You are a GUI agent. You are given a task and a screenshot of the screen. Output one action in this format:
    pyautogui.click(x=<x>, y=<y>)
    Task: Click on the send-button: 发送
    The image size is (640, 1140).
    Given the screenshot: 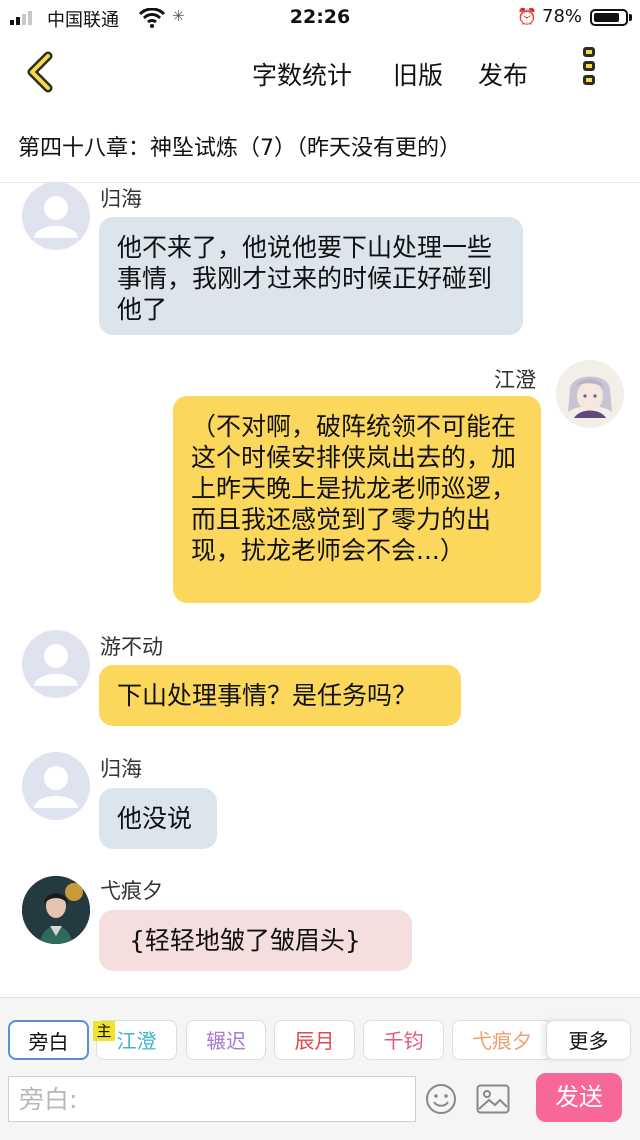 What is the action you would take?
    pyautogui.click(x=579, y=1097)
    